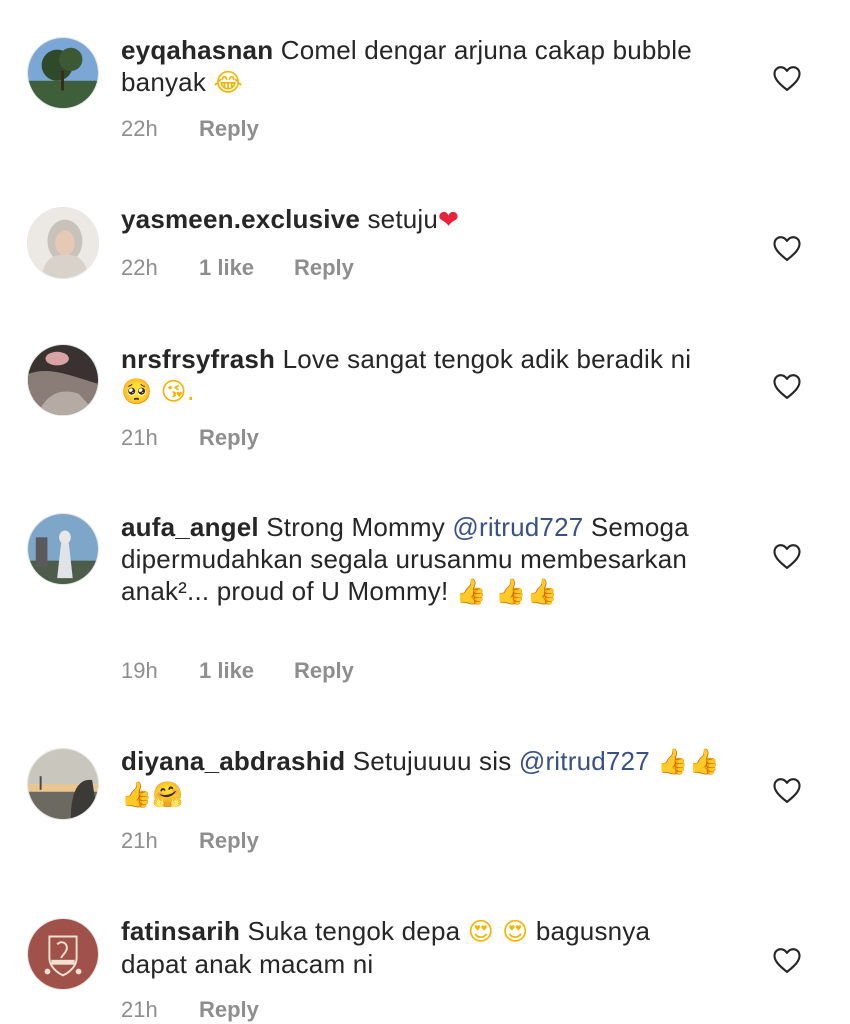  I want to click on comment-text: Setujuuuu sis, so click(432, 761).